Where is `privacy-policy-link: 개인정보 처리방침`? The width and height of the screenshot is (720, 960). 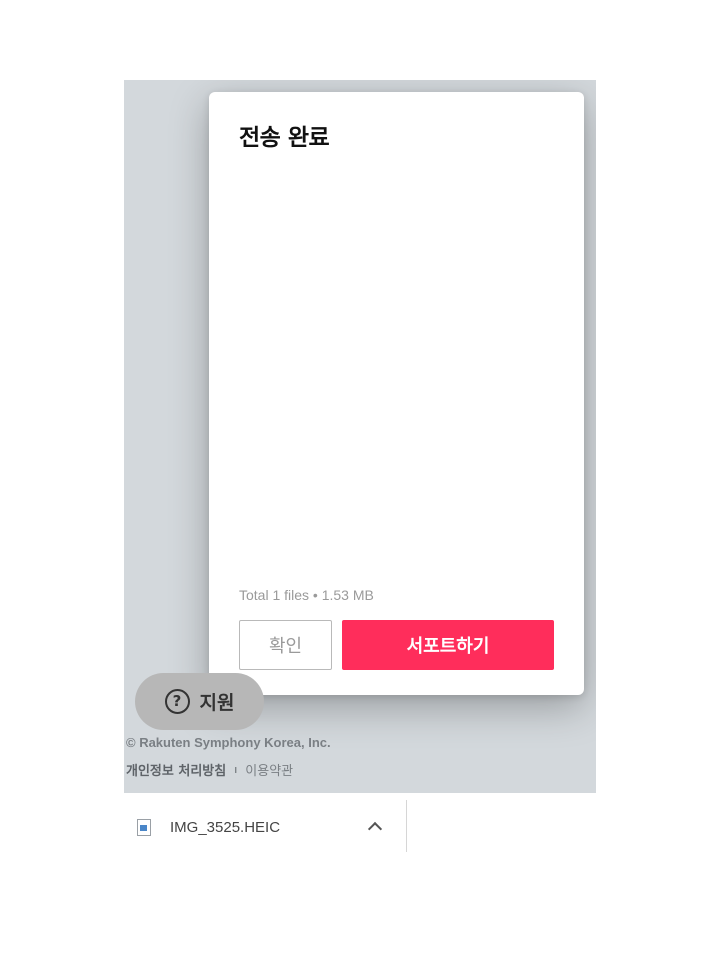 privacy-policy-link: 개인정보 처리방침 is located at coordinates (176, 769).